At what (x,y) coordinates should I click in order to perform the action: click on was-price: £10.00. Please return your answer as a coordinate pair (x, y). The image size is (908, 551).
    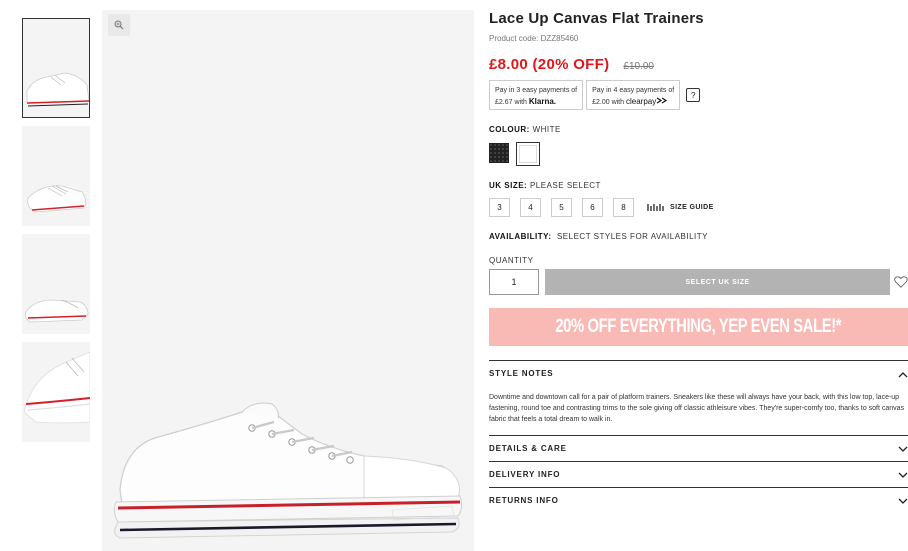
    Looking at the image, I should click on (638, 66).